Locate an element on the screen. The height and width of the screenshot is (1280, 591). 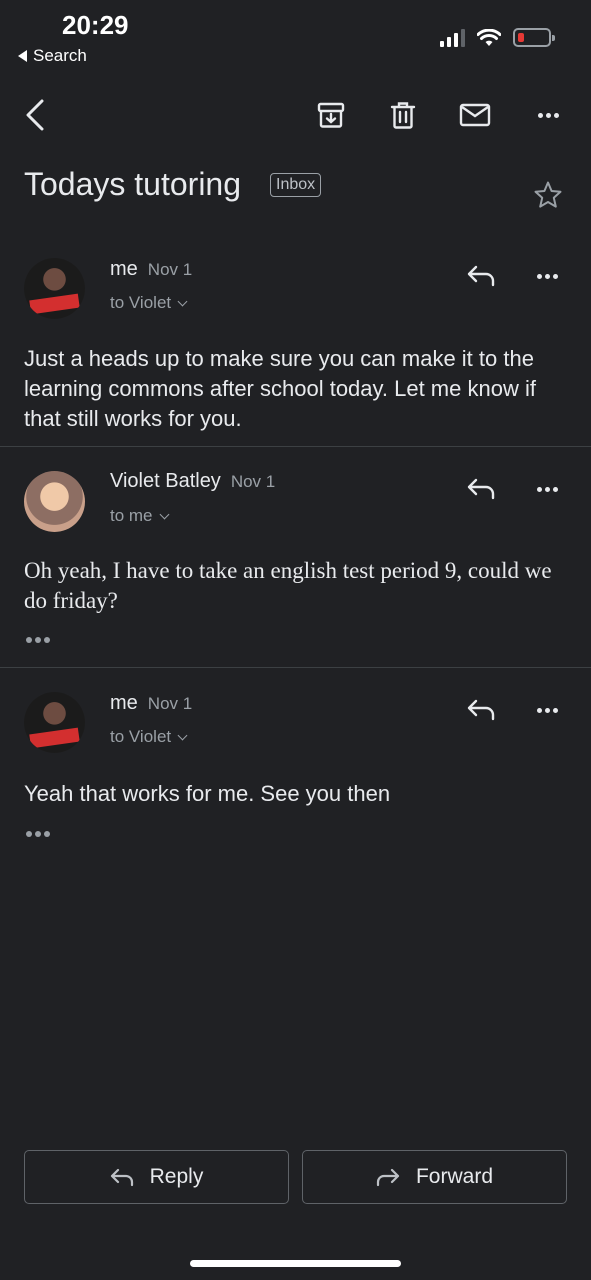
thread-subject: Todays tutoring is located at coordinates (133, 184).